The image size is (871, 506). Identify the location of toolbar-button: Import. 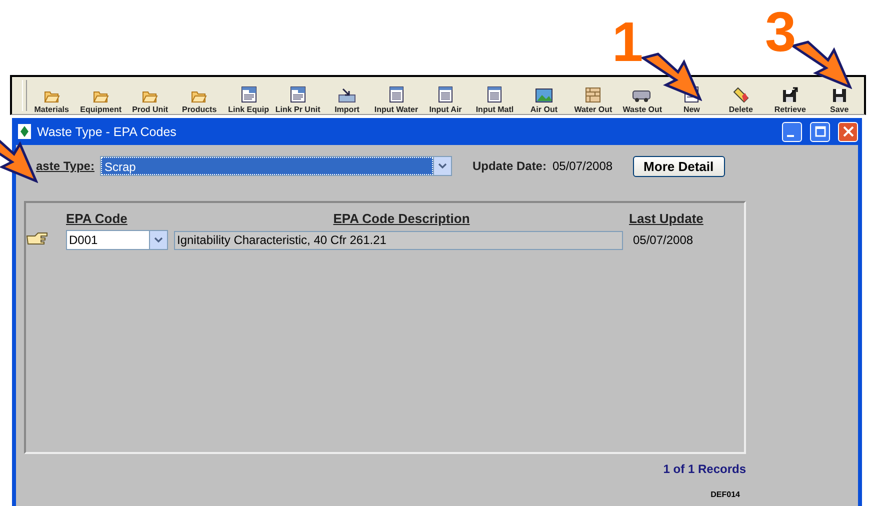
(347, 95).